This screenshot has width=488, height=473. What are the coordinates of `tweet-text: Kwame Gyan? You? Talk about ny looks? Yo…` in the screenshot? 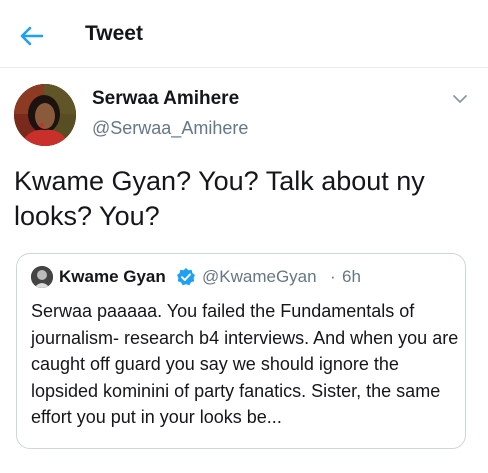 It's located at (219, 198).